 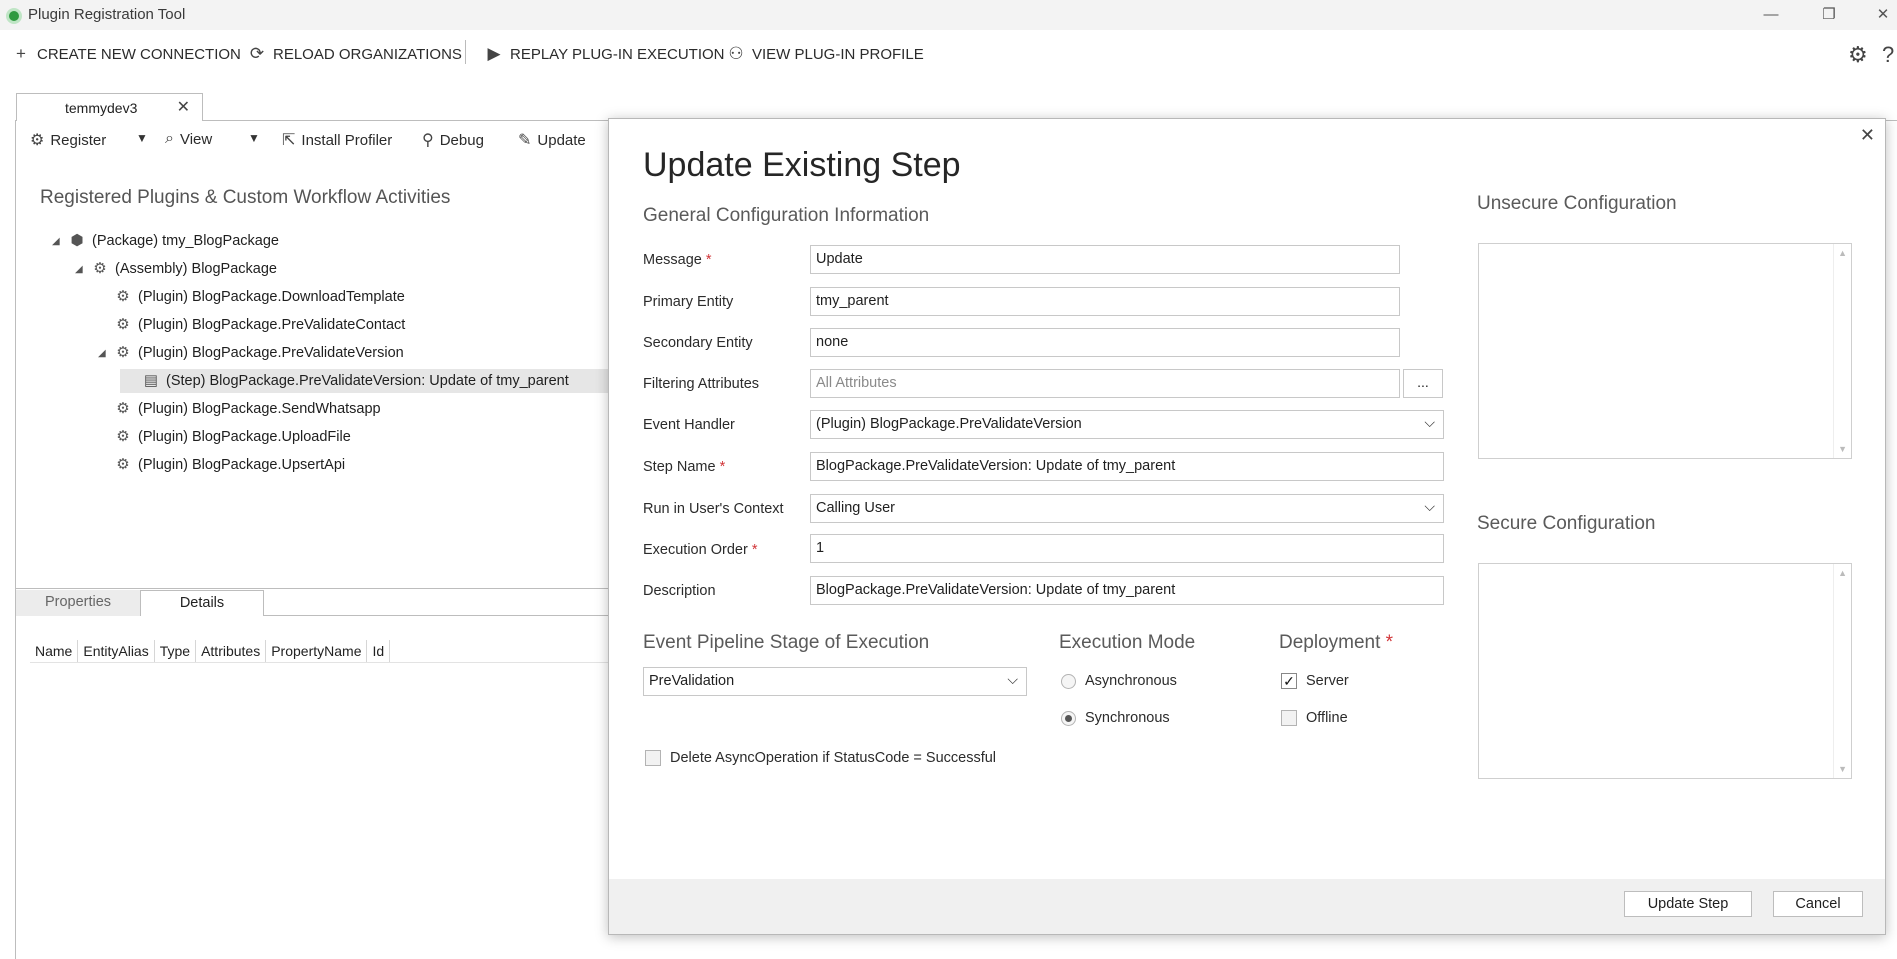 What do you see at coordinates (196, 269) in the screenshot?
I see `tree-item-label: (Assembly) BlogPackage` at bounding box center [196, 269].